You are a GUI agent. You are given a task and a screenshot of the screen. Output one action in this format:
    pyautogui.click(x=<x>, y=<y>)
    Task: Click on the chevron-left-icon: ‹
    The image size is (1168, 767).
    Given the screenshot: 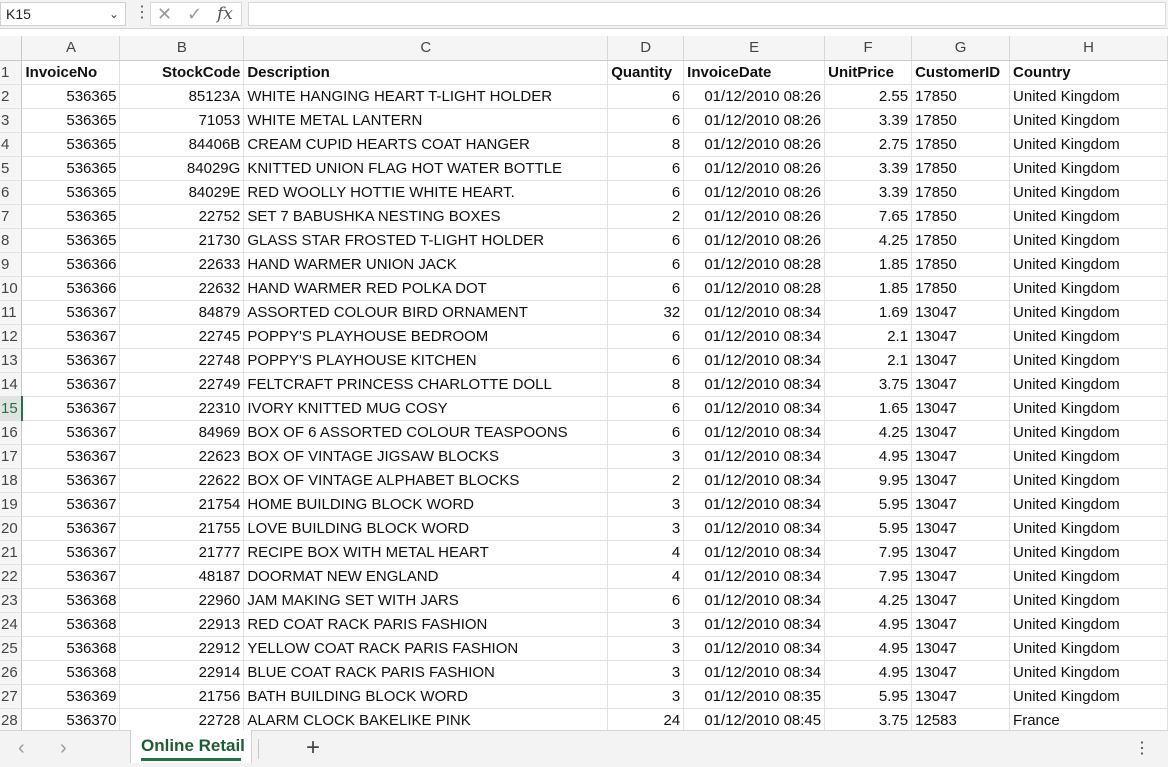 What is the action you would take?
    pyautogui.click(x=21, y=748)
    